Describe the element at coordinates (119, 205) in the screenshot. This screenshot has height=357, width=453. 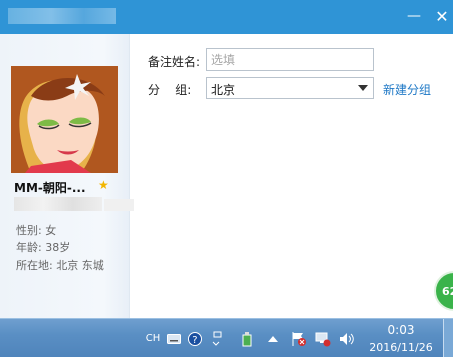
I see `contact-id-blurred-tail` at that location.